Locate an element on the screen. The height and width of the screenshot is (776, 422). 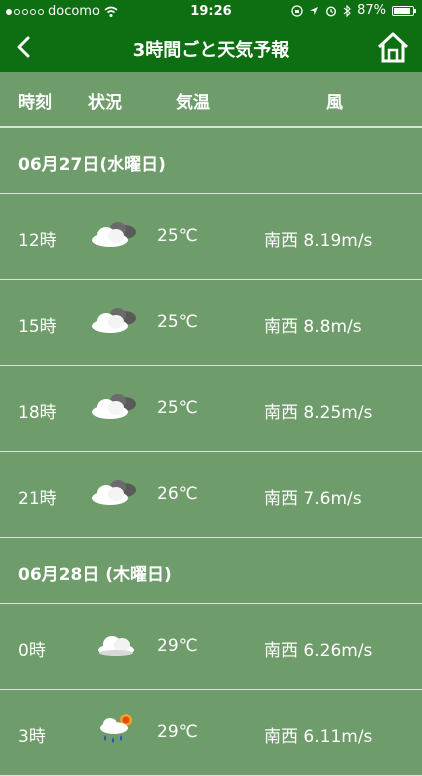
forecast-wind: 南西 8.25m/s is located at coordinates (318, 413).